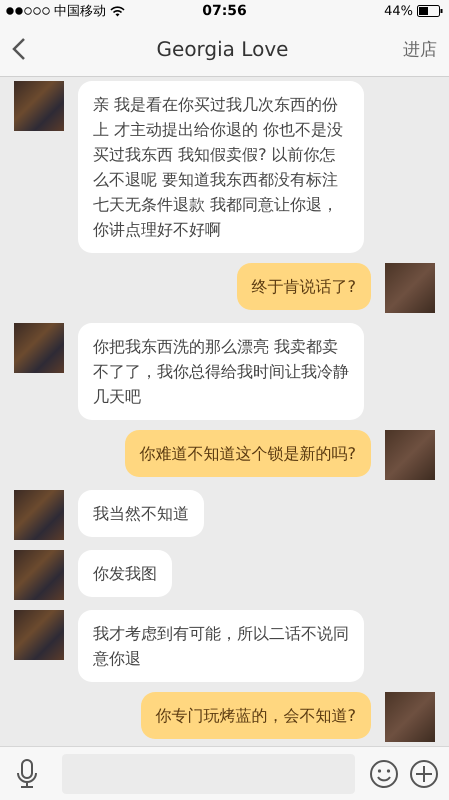  Describe the element at coordinates (303, 286) in the screenshot. I see `message-bubble: 终于肯说话了?` at that location.